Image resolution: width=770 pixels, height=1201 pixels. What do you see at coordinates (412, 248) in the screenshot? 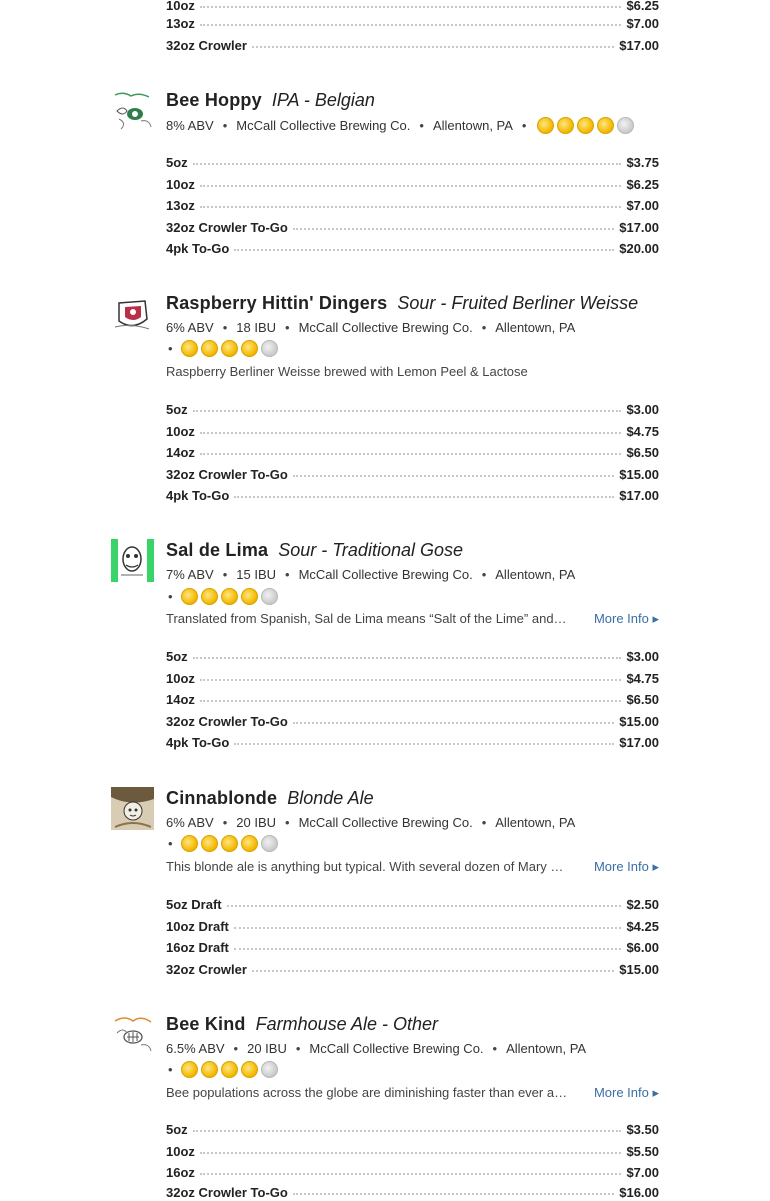
I see `price-row: 4pk To-Go $20.00` at bounding box center [412, 248].